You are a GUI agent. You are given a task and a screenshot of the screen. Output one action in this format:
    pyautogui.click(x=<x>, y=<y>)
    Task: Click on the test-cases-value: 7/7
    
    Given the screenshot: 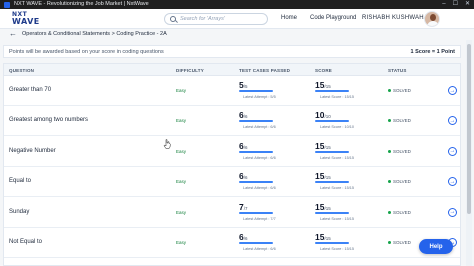 What is the action you would take?
    pyautogui.click(x=243, y=207)
    